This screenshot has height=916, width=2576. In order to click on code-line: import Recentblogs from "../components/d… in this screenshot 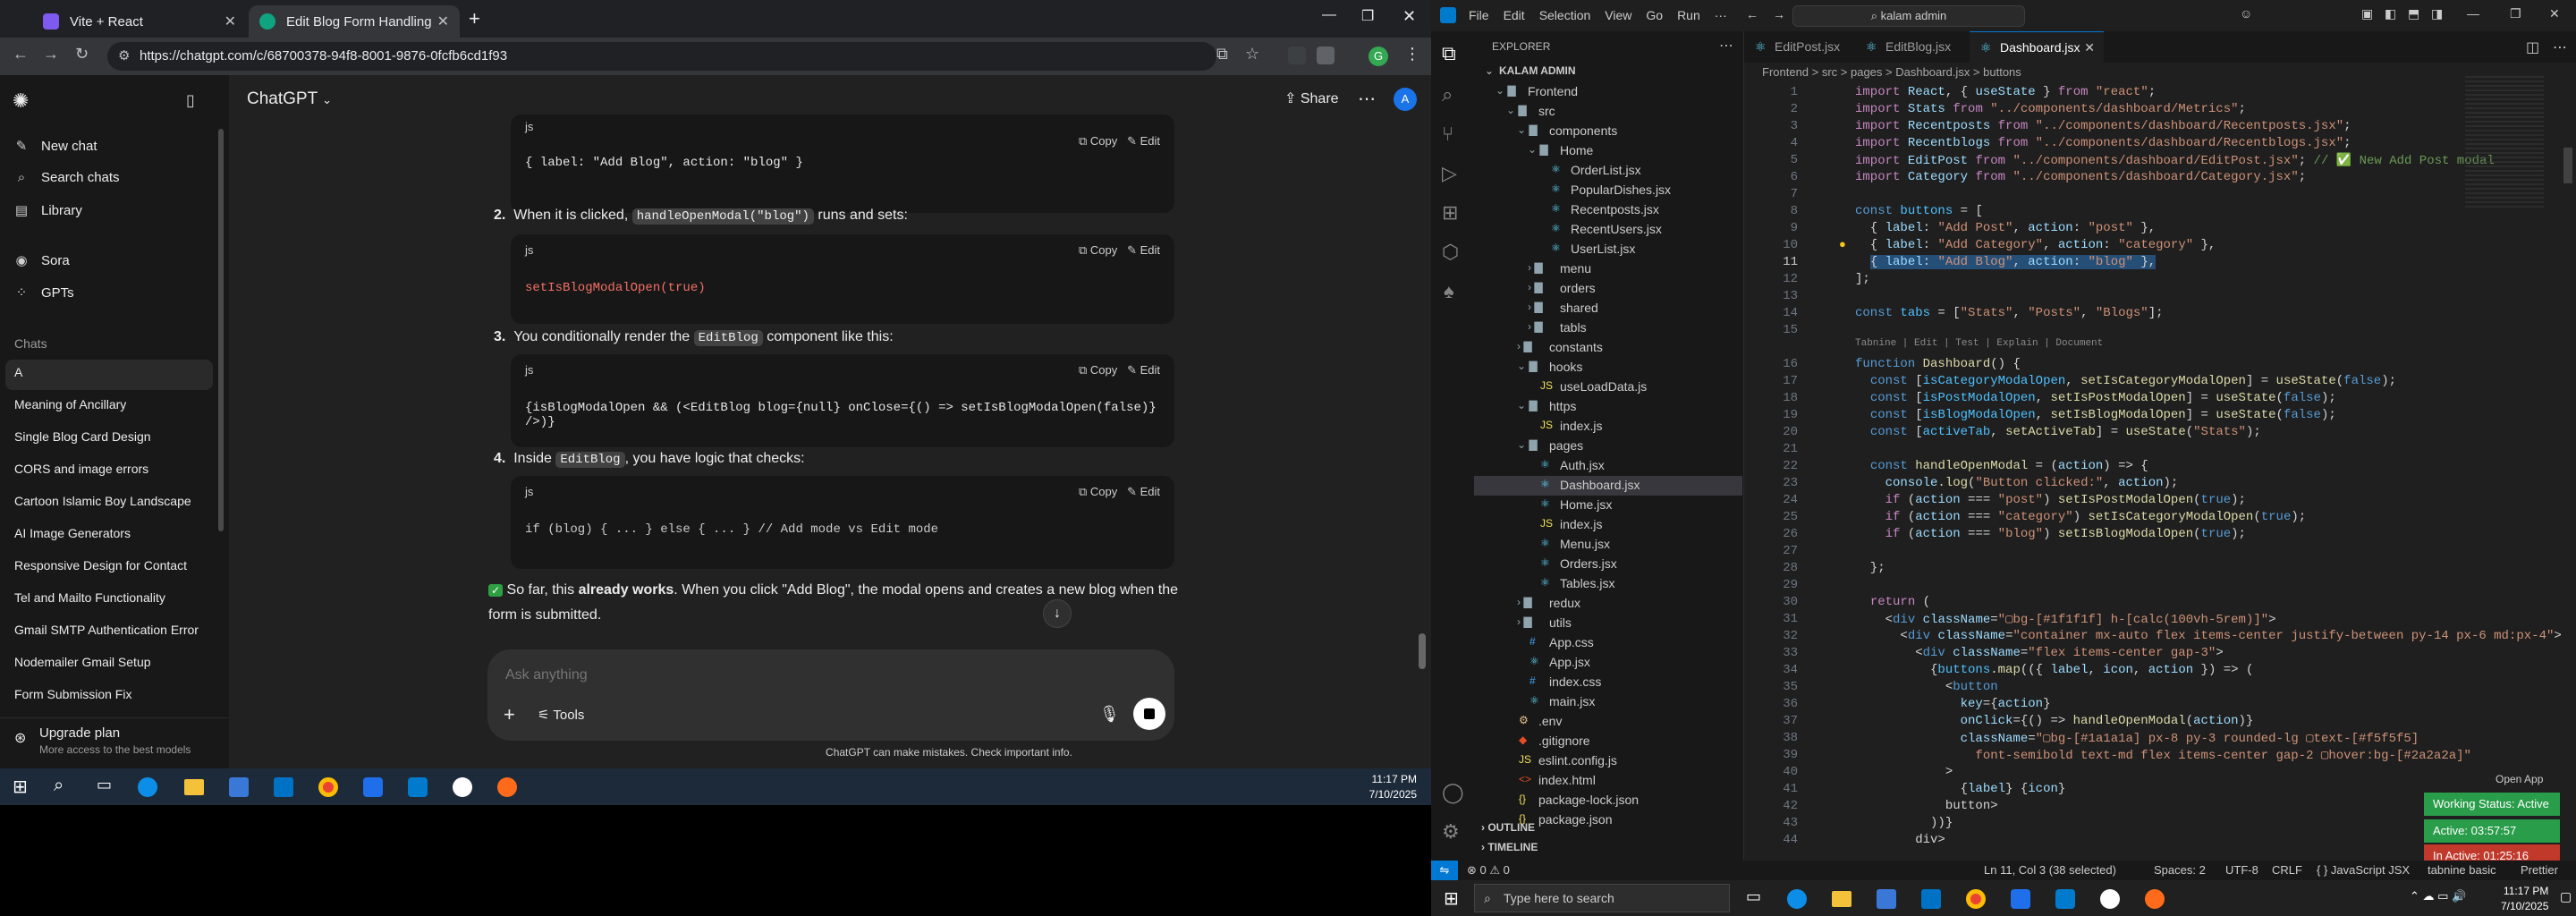, I will do `click(2103, 143)`.